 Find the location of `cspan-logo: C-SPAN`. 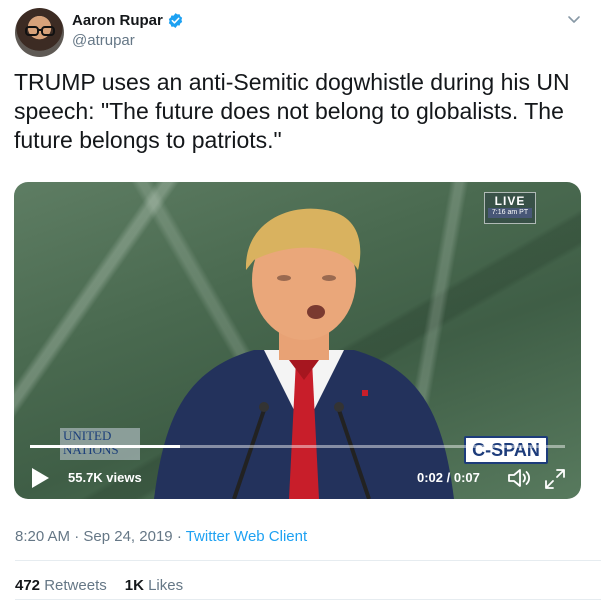

cspan-logo: C-SPAN is located at coordinates (506, 450).